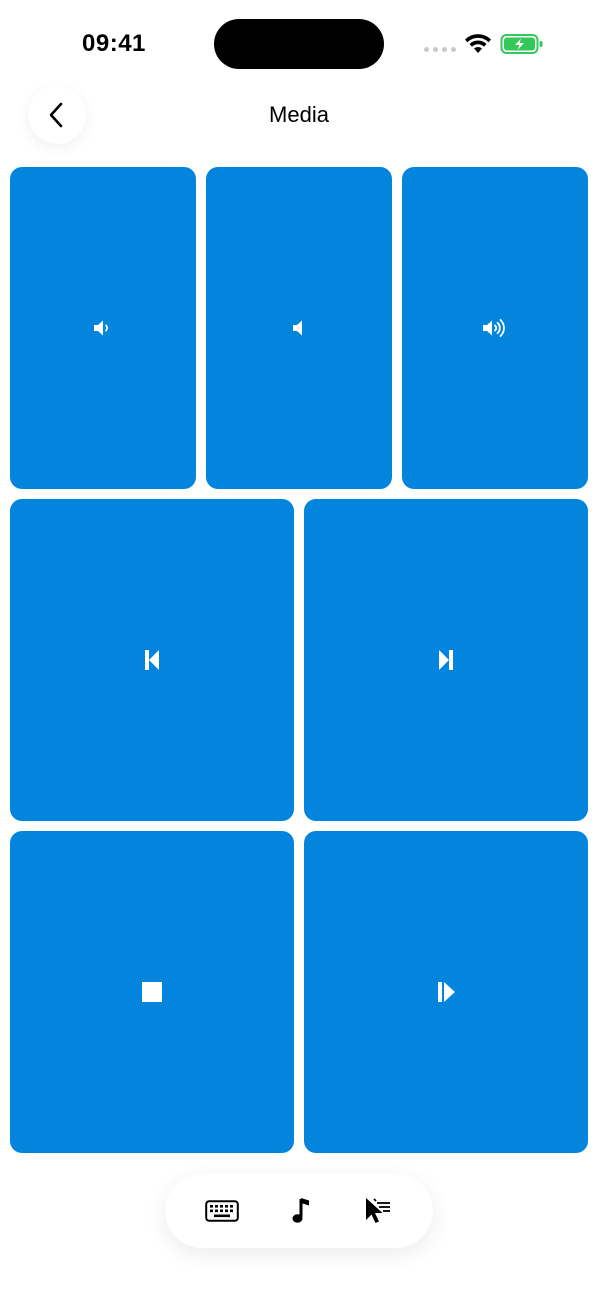 Image resolution: width=598 pixels, height=1300 pixels. Describe the element at coordinates (114, 43) in the screenshot. I see `status-time: 09:41` at that location.